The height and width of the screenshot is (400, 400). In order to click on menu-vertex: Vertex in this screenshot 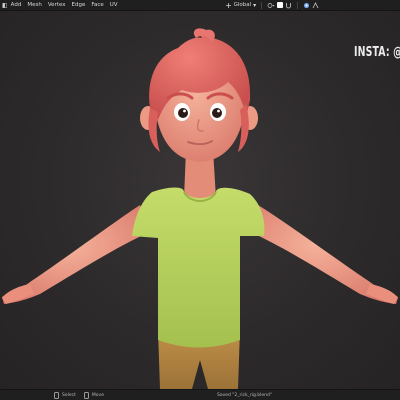, I will do `click(57, 5)`.